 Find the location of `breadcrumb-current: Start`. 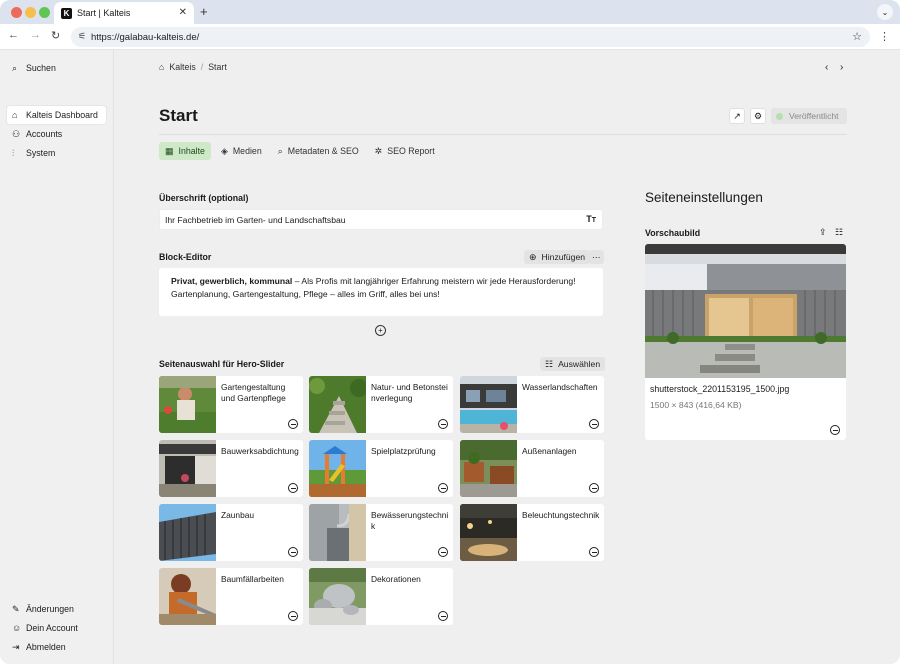

breadcrumb-current: Start is located at coordinates (217, 67).